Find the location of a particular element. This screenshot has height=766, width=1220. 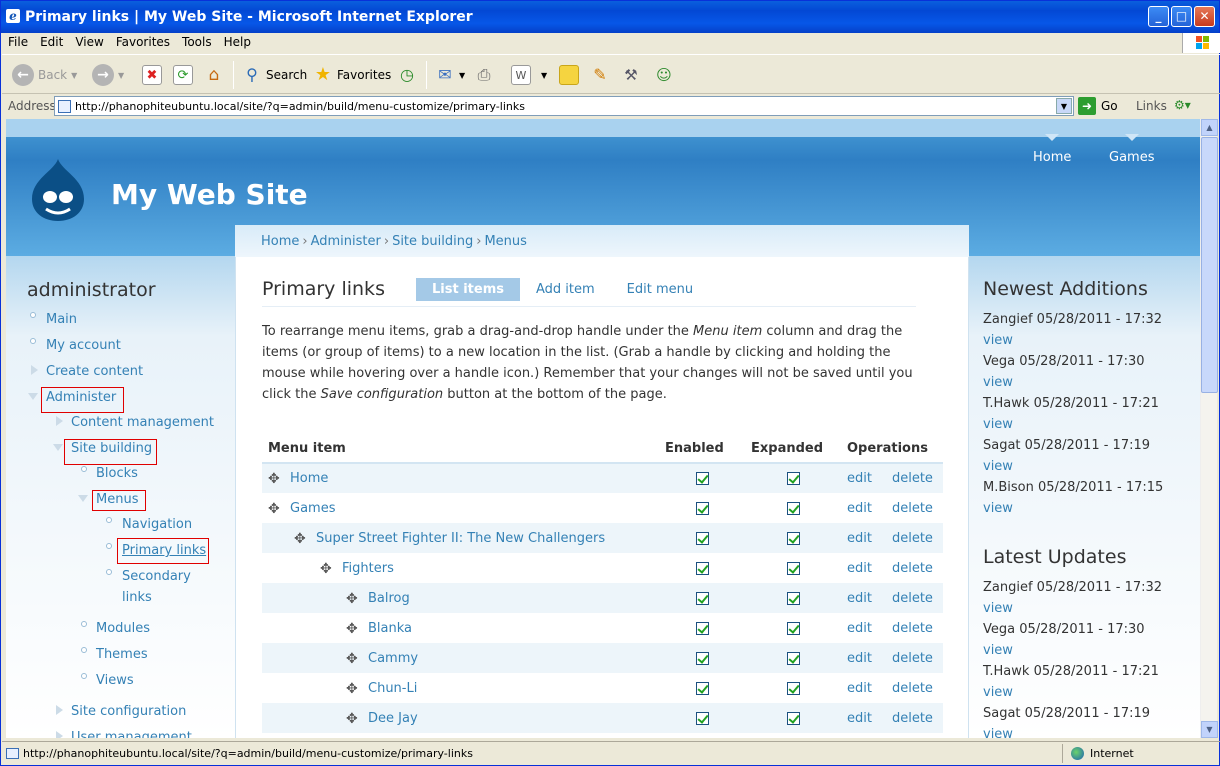

menu-item-link: Fighters is located at coordinates (368, 568).